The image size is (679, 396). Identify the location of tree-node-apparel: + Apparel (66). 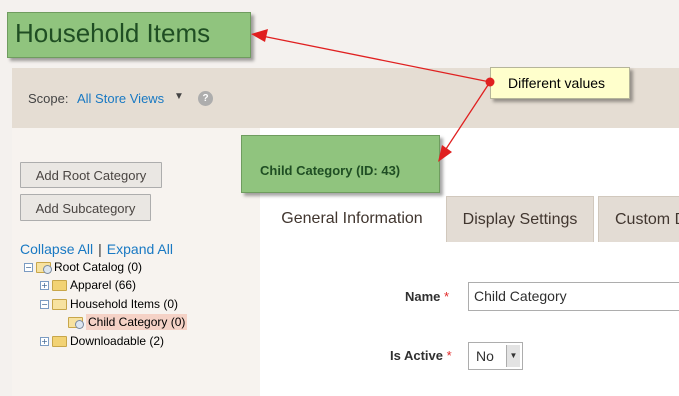
(88, 285).